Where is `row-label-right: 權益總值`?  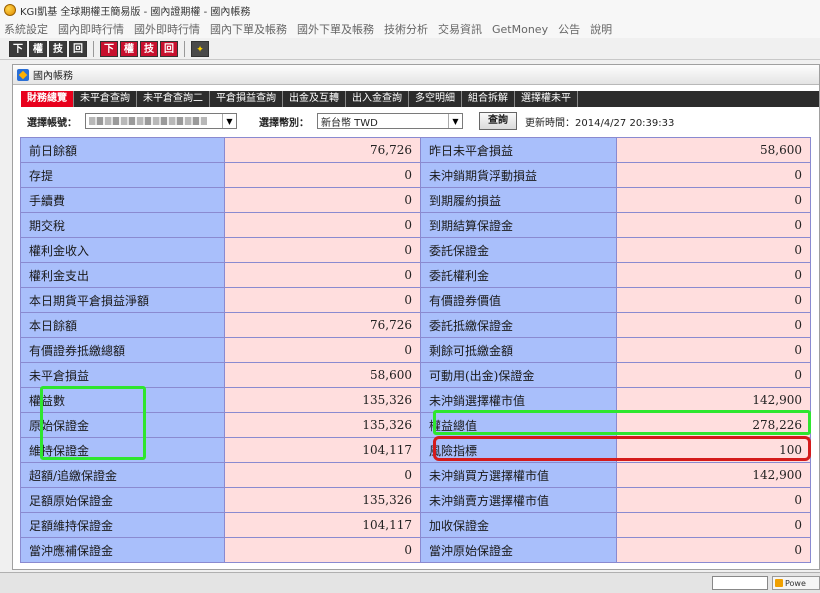 row-label-right: 權益總值 is located at coordinates (518, 425).